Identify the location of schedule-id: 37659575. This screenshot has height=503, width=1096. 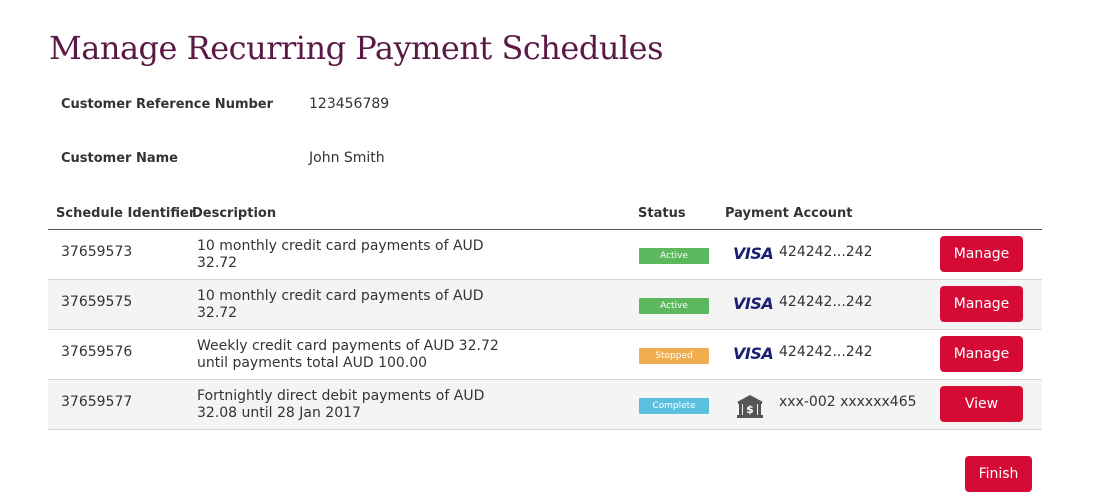
(97, 302).